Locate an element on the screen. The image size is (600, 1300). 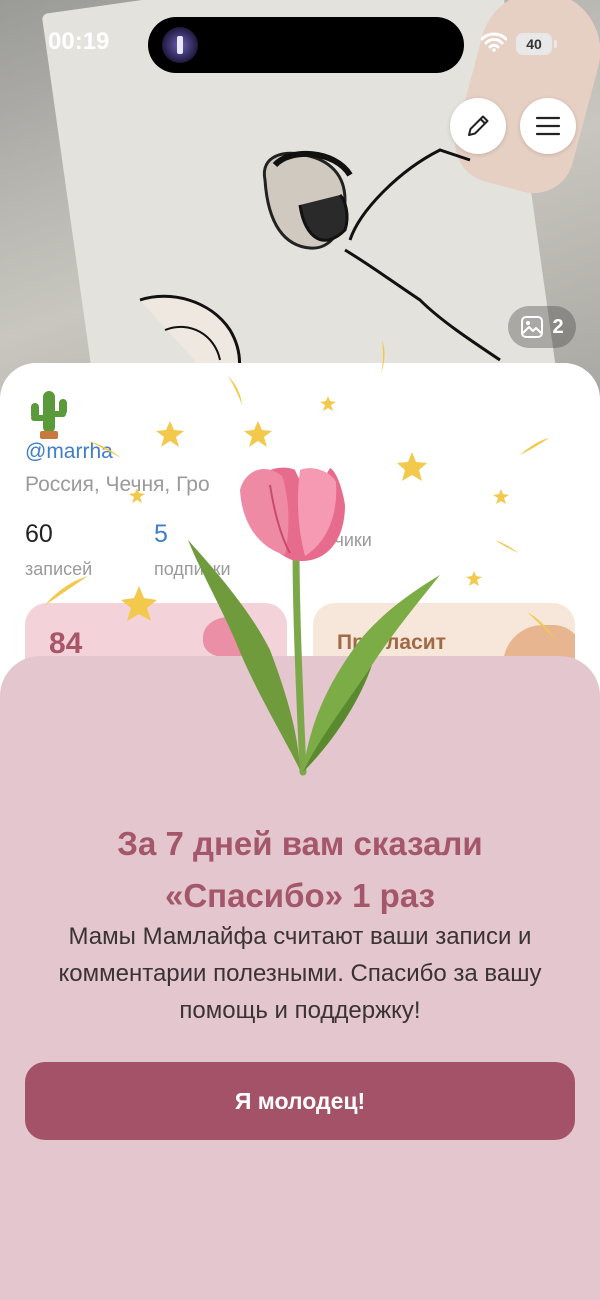
sheet-title-line-1: За 7 дней вам сказали is located at coordinates (300, 843).